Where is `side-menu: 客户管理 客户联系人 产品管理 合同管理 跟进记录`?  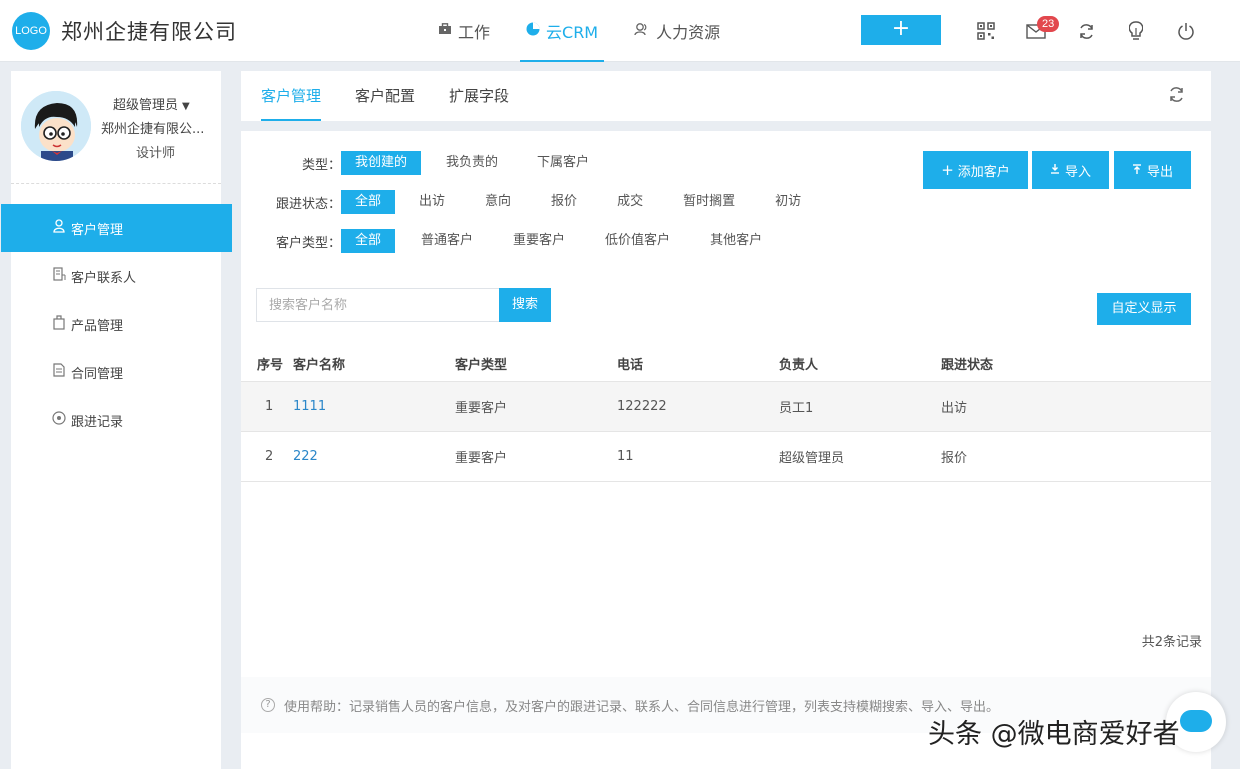
side-menu: 客户管理 客户联系人 产品管理 合同管理 跟进记录 is located at coordinates (116, 324).